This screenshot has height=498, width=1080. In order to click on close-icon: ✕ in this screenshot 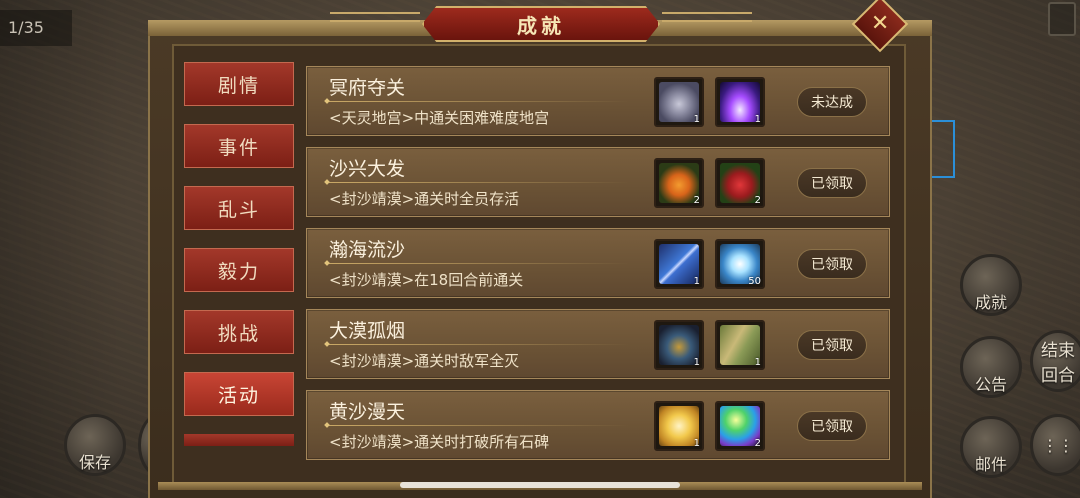, I will do `click(880, 23)`.